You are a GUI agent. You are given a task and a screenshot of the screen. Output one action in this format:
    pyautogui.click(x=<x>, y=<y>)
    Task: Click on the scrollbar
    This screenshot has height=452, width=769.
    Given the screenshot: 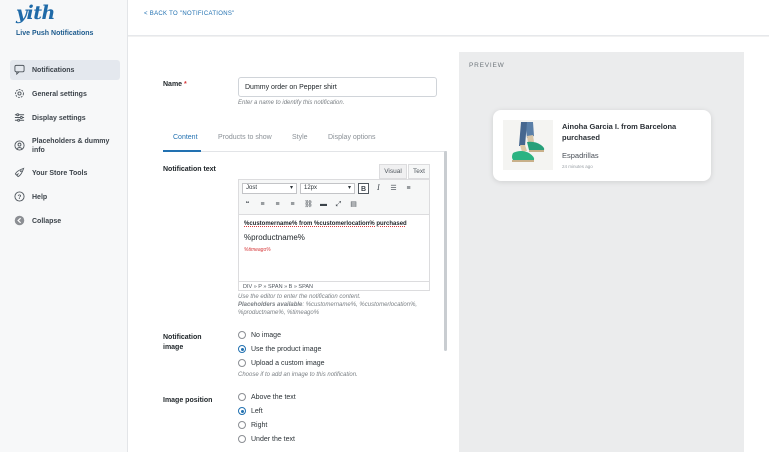 What is the action you would take?
    pyautogui.click(x=445, y=251)
    